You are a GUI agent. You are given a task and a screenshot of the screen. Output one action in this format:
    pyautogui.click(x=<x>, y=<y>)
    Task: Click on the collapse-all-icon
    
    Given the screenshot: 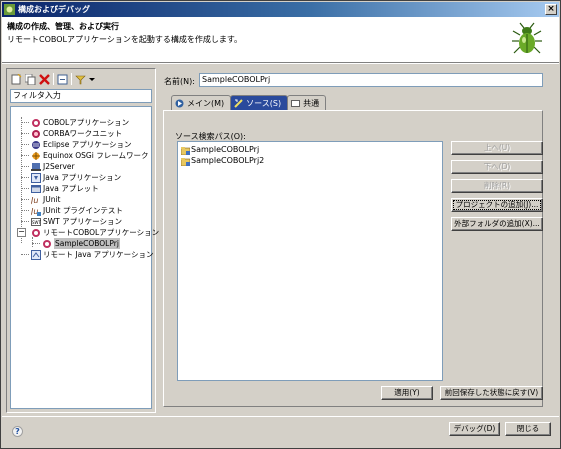 What is the action you would take?
    pyautogui.click(x=62, y=79)
    